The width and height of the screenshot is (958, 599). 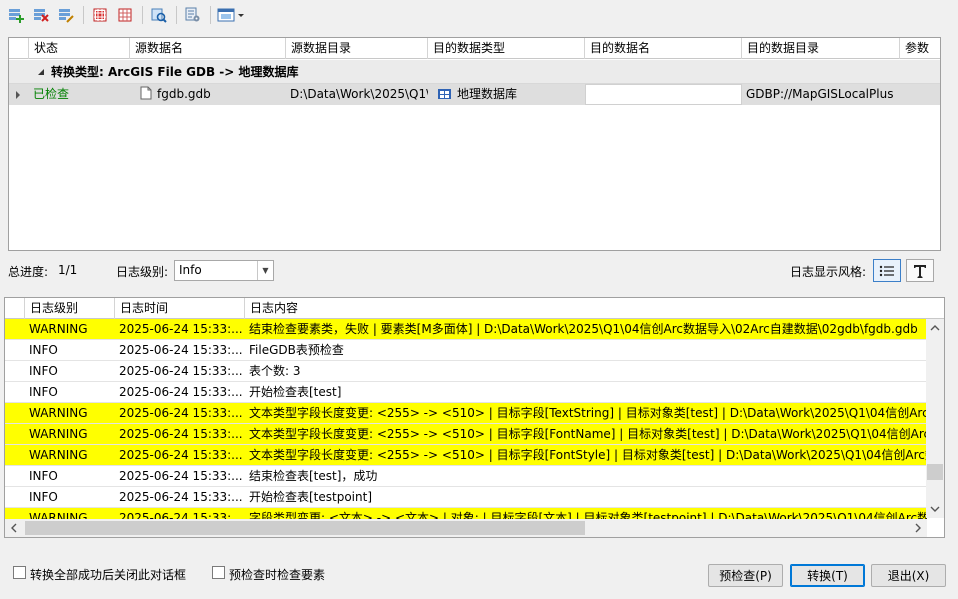 I want to click on add-icon, so click(x=16, y=15).